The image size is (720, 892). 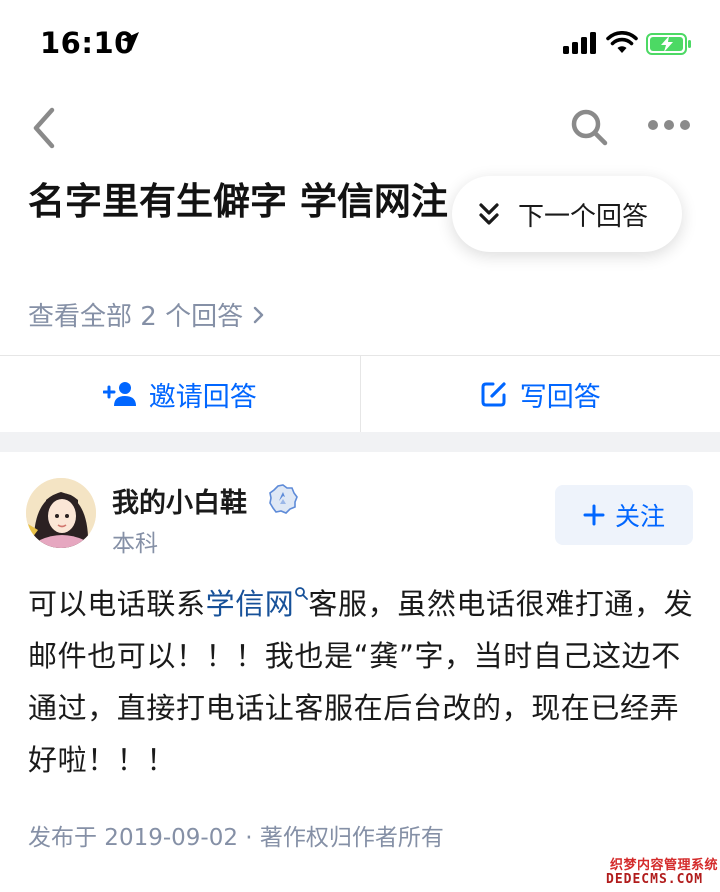 I want to click on invite-answer-button: 邀请回答, so click(x=180, y=394).